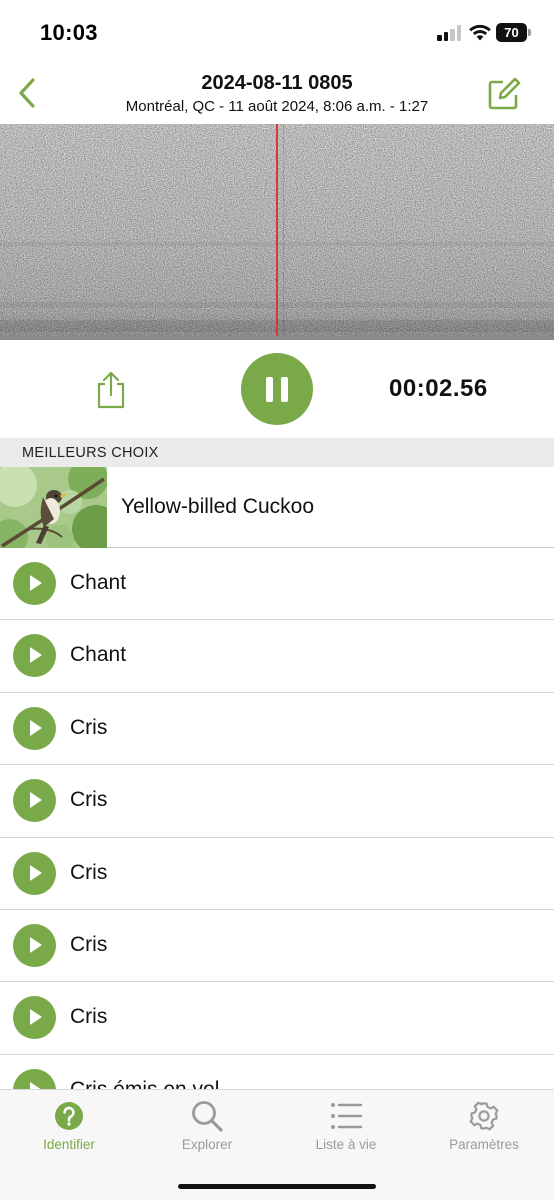  I want to click on sound-label: Cris émis en vol, so click(144, 1083).